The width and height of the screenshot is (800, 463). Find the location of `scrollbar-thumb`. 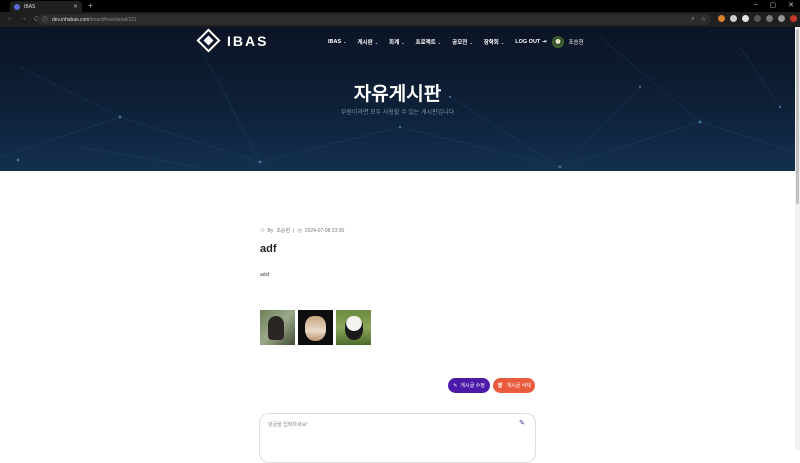

scrollbar-thumb is located at coordinates (797, 116).